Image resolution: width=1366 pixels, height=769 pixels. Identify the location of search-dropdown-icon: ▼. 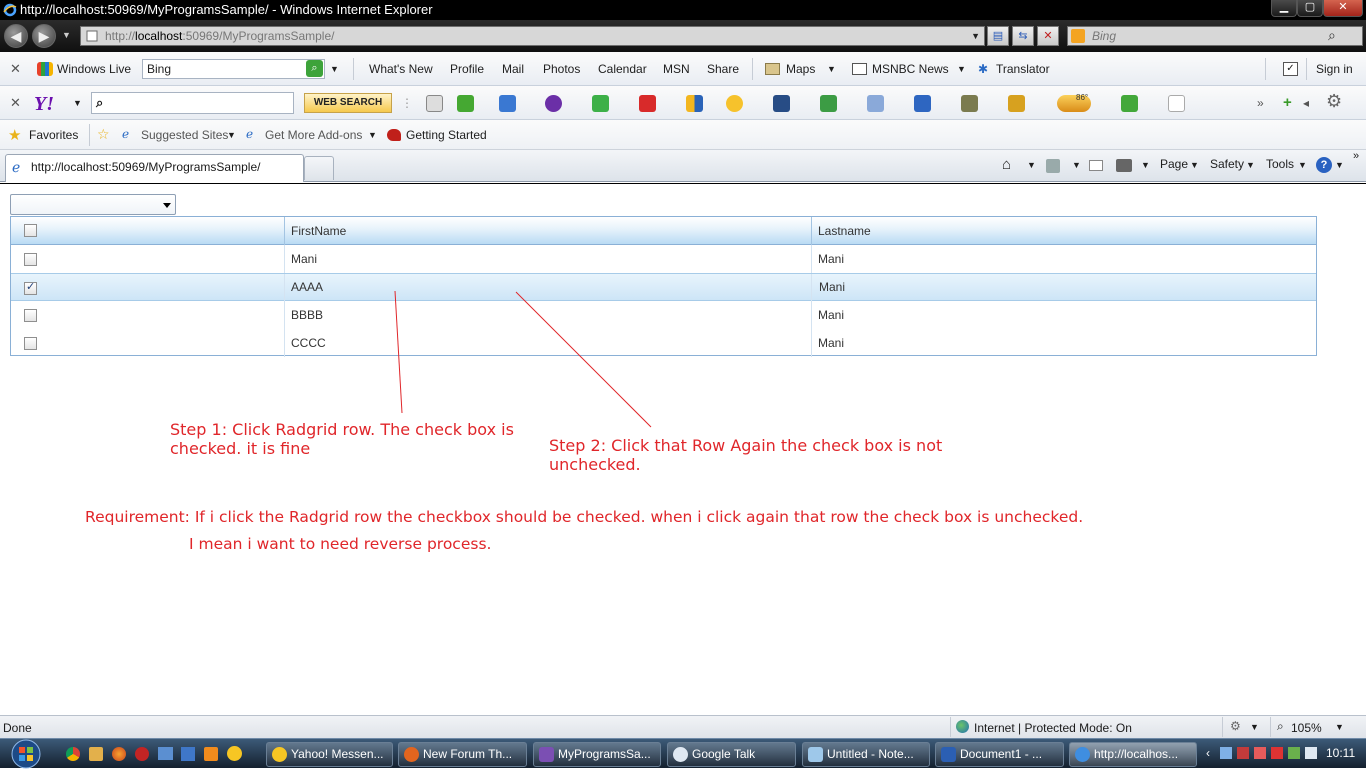
(334, 69).